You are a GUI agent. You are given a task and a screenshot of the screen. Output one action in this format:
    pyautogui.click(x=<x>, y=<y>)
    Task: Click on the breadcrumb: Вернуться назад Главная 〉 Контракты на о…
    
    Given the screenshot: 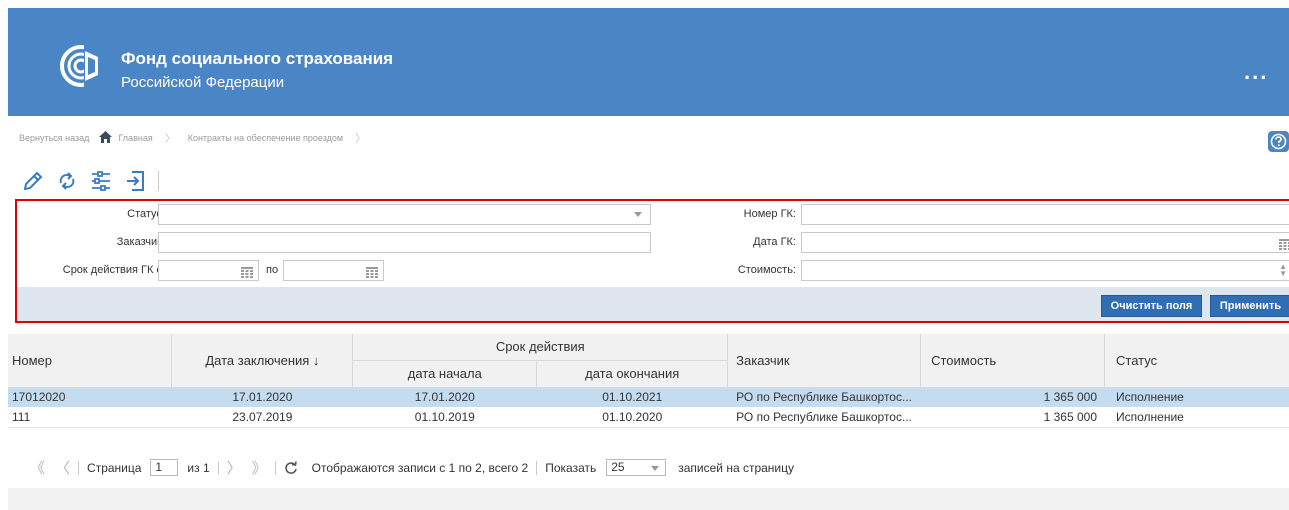 What is the action you would take?
    pyautogui.click(x=198, y=138)
    